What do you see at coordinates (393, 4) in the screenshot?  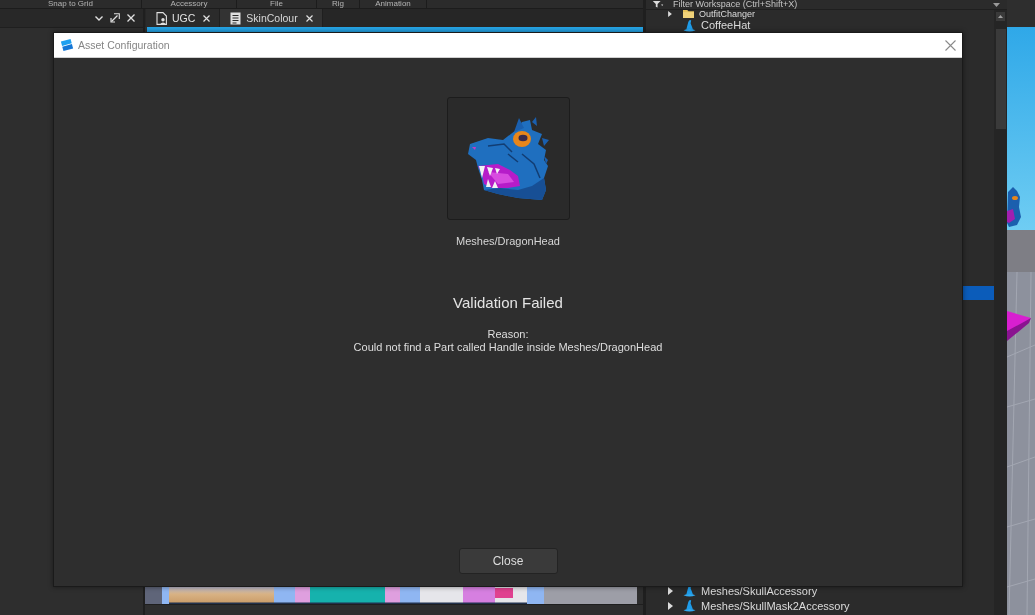 I see `ribbon-group-label: Animation` at bounding box center [393, 4].